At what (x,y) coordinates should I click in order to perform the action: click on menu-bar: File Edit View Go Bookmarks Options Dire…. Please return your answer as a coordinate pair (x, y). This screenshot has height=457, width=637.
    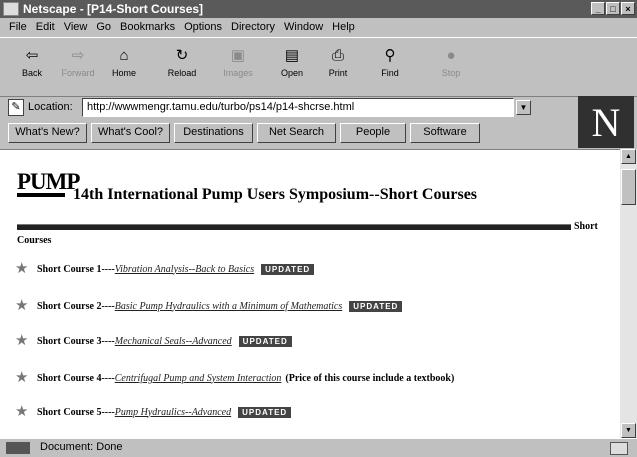
    Looking at the image, I should click on (318, 27).